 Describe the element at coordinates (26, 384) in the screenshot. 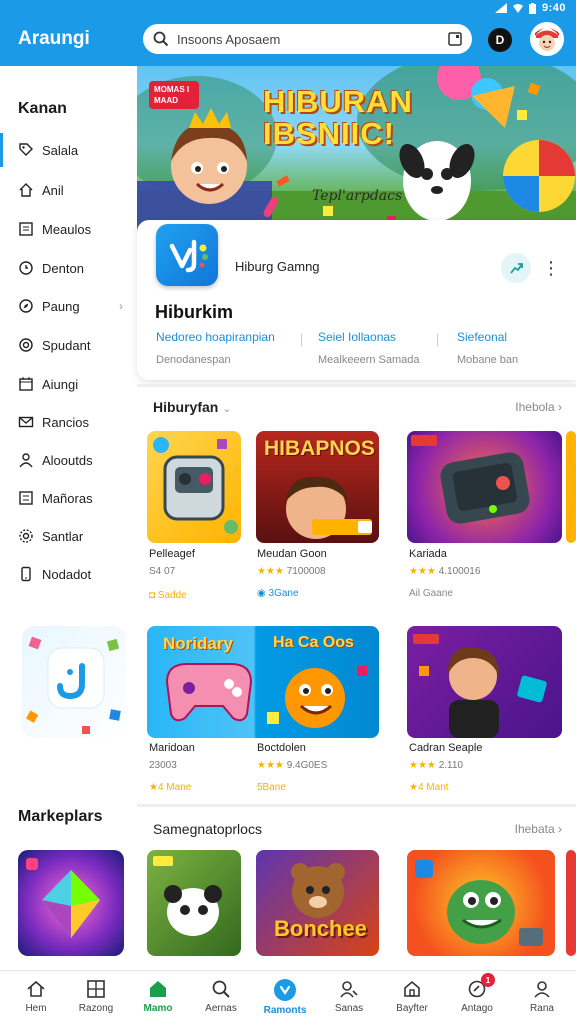

I see `calendar-icon` at that location.